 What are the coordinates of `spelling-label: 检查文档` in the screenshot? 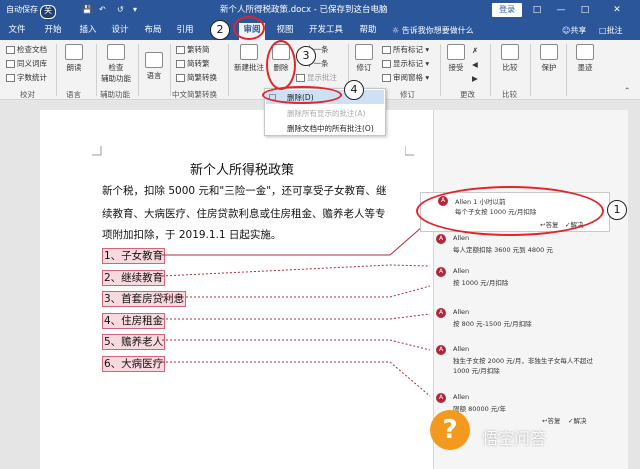 It's located at (32, 49).